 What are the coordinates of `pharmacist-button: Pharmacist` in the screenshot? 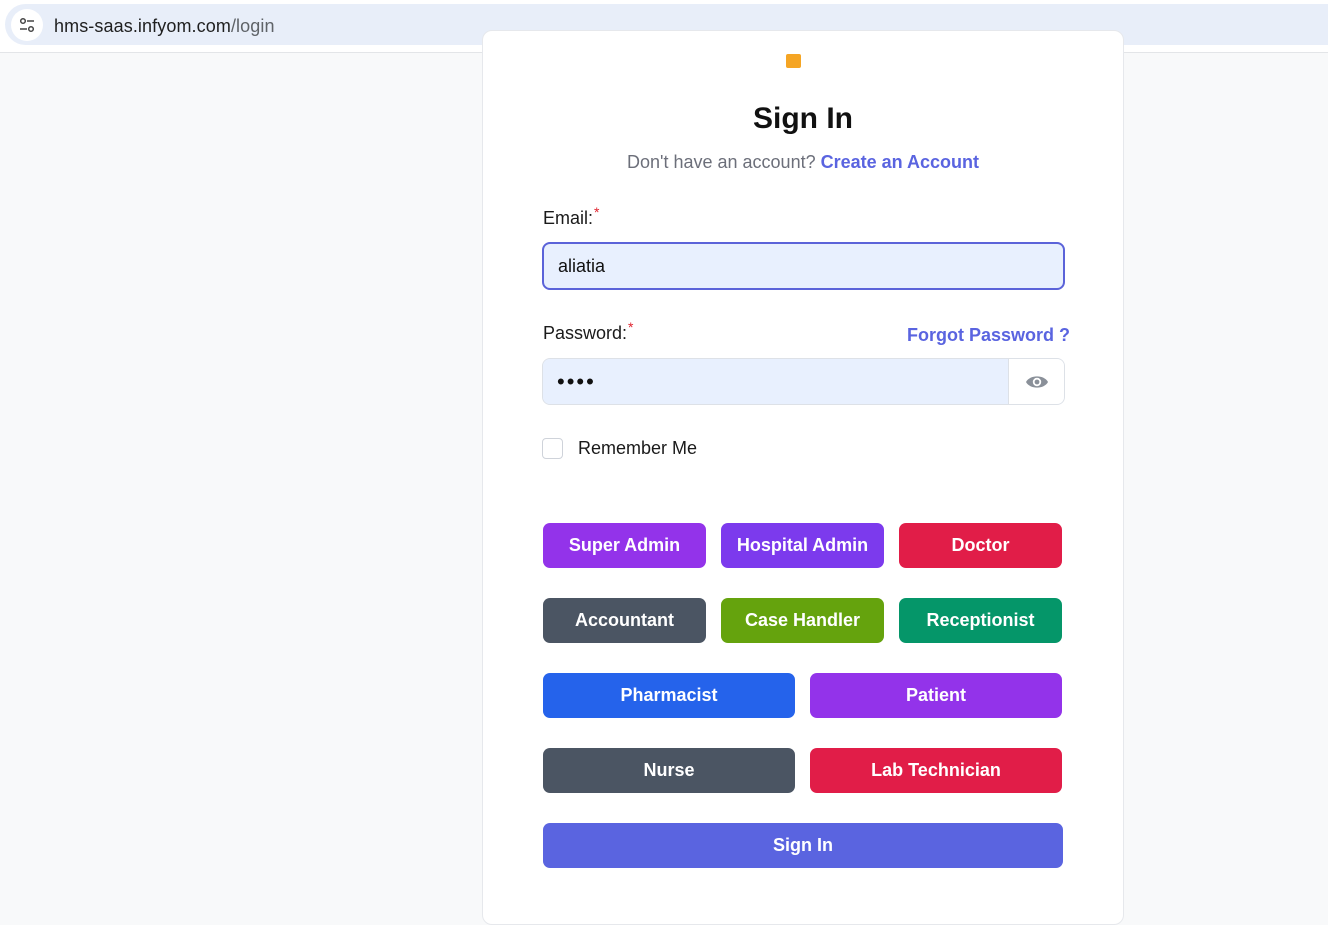 It's located at (669, 695).